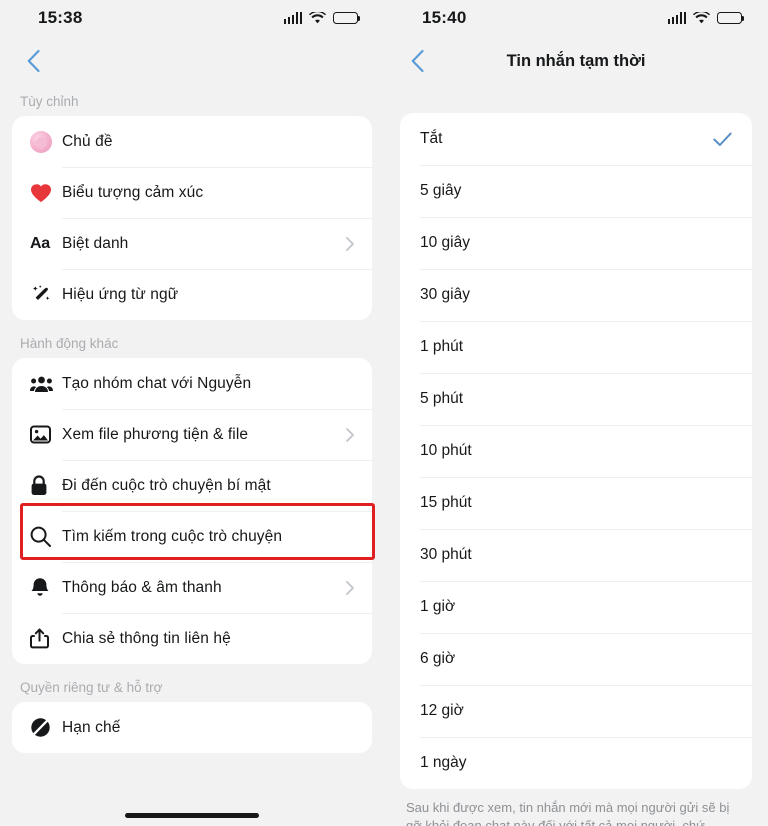 The height and width of the screenshot is (826, 768). I want to click on option-row: 10 giây, so click(576, 243).